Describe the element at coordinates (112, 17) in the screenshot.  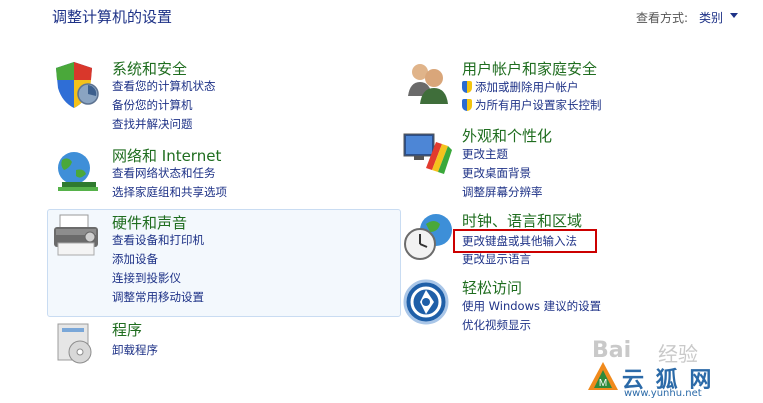
I see `page-title: 调整计算机的设置` at that location.